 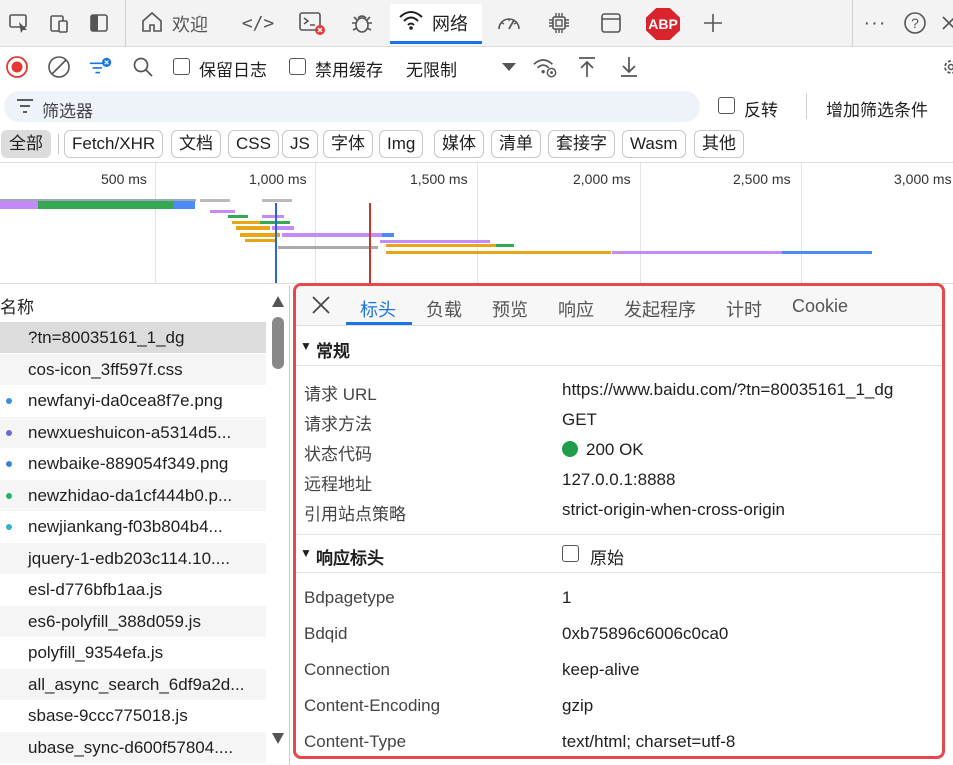 I want to click on request-row: newbaike-889054f349.png, so click(x=133, y=463).